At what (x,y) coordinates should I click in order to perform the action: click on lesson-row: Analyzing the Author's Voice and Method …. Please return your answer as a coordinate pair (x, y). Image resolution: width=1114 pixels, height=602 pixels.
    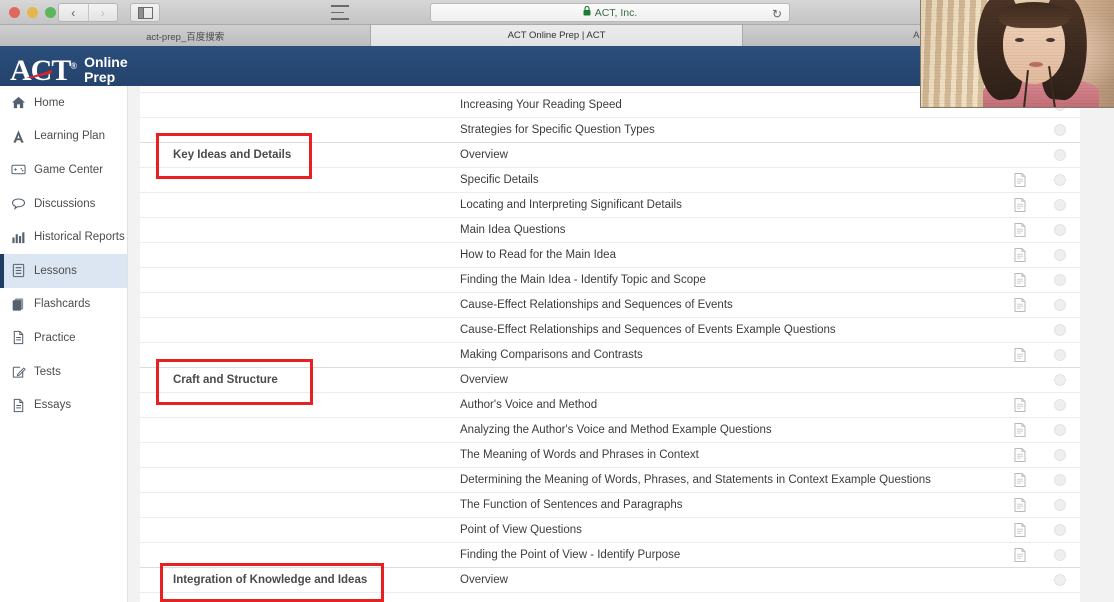
    Looking at the image, I should click on (610, 430).